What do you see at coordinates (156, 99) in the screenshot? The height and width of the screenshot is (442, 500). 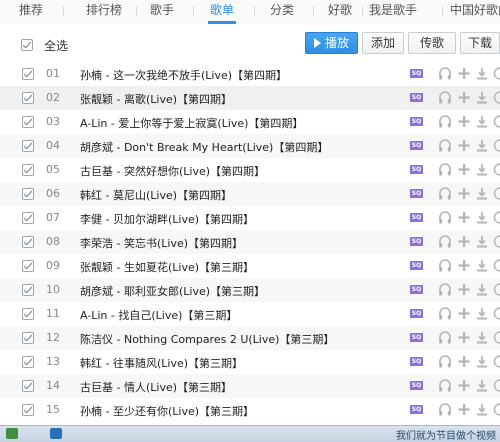 I see `song-title: 张靓颖 - 离歌(Live)【第四期】` at bounding box center [156, 99].